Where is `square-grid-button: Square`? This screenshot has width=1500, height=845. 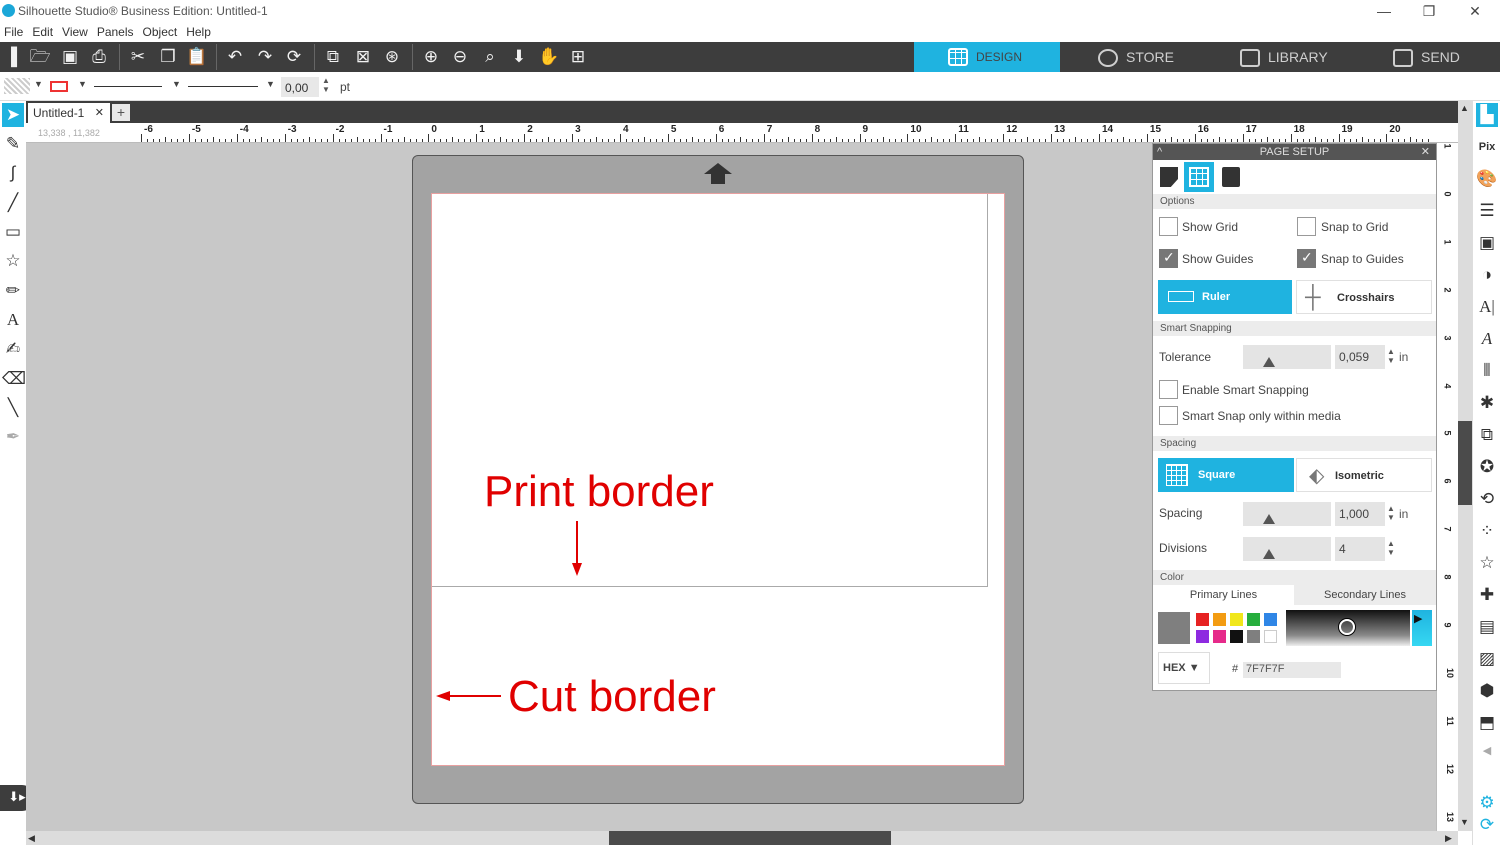 square-grid-button: Square is located at coordinates (1226, 475).